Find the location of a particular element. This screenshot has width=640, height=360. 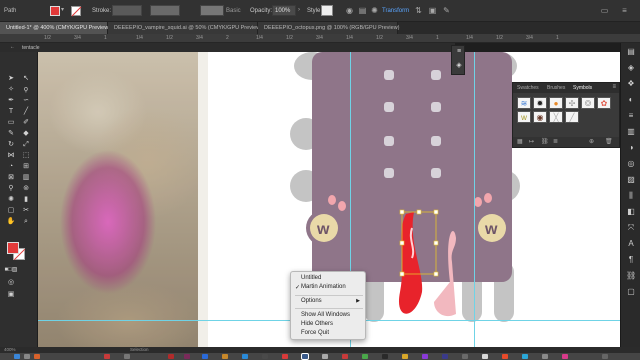

rectangle-tool-icon: ▭ is located at coordinates (11, 122).